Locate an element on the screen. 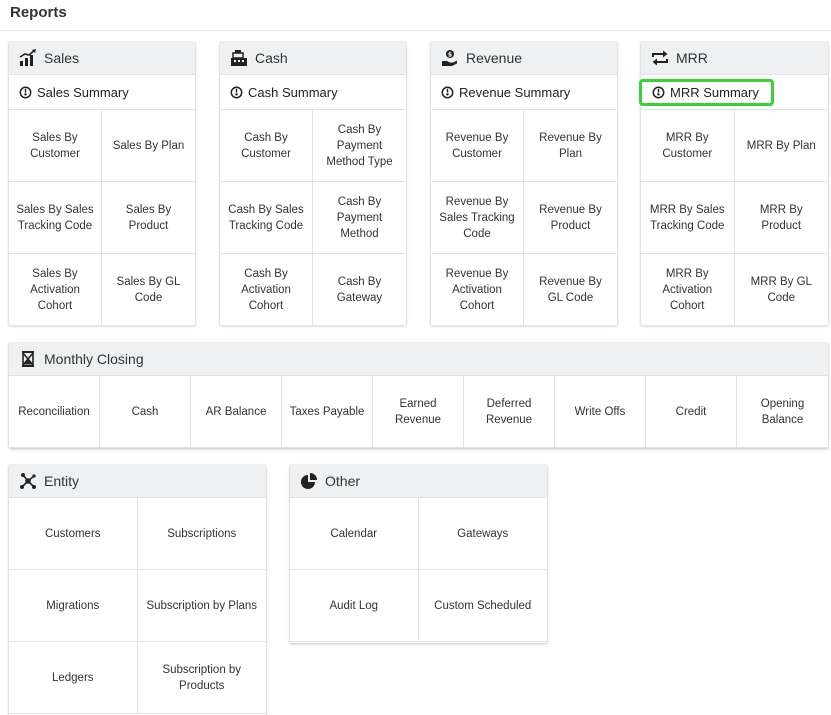 This screenshot has width=831, height=715. bar-chart-icon is located at coordinates (27, 57).